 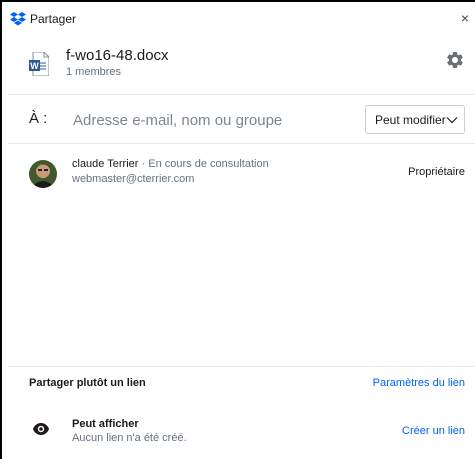 What do you see at coordinates (34, 66) in the screenshot?
I see `svg-text: W` at bounding box center [34, 66].